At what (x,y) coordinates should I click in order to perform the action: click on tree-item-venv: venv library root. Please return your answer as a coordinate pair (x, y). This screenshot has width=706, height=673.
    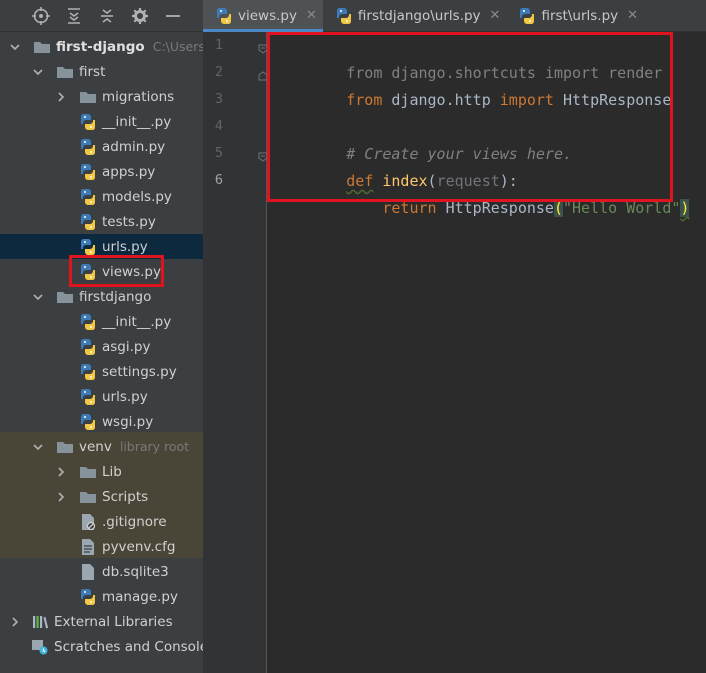
    Looking at the image, I should click on (101, 446).